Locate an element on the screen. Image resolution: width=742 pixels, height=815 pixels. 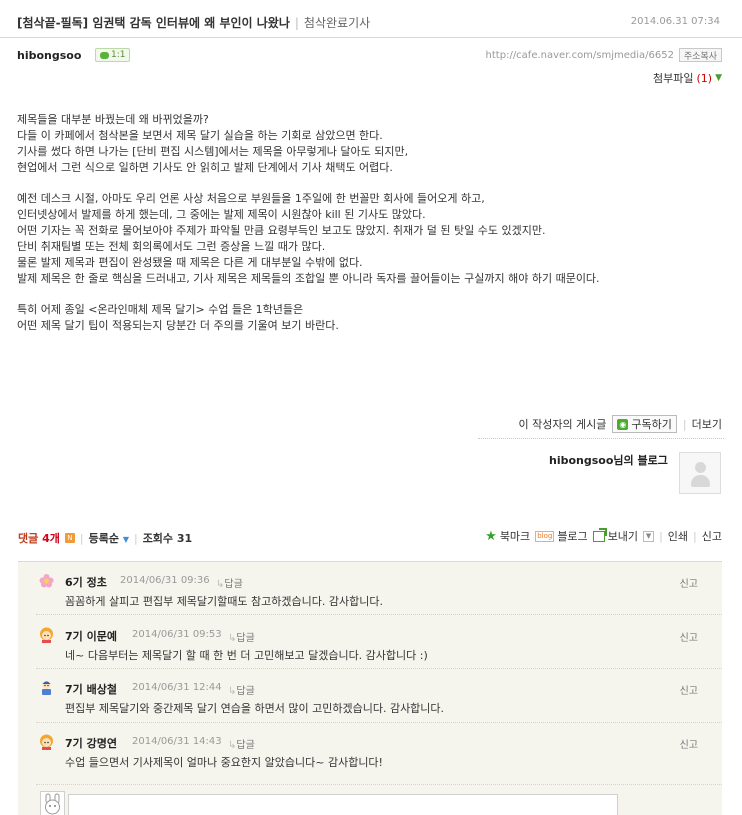
writer-links: 이 작성자의 게시글 ◉ 구독하기 | 더보기 is located at coordinates (620, 424).